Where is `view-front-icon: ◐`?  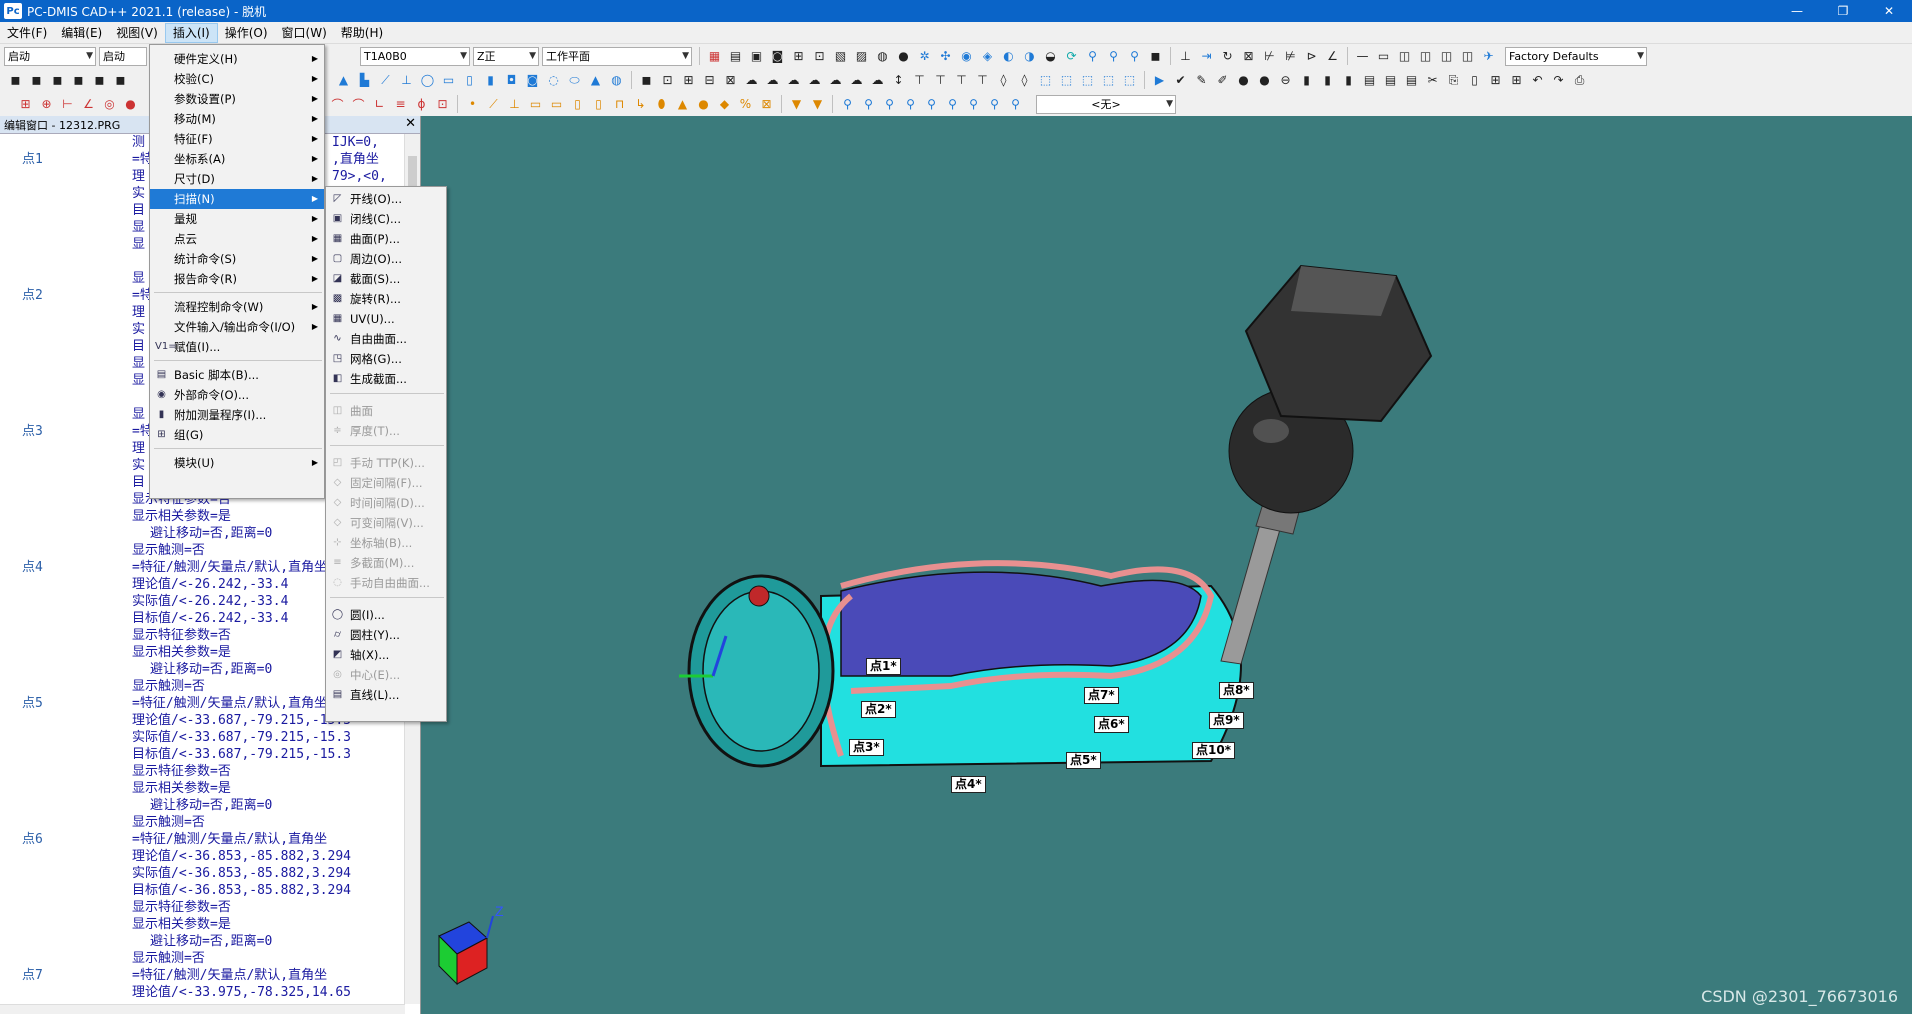 view-front-icon: ◐ is located at coordinates (1008, 56).